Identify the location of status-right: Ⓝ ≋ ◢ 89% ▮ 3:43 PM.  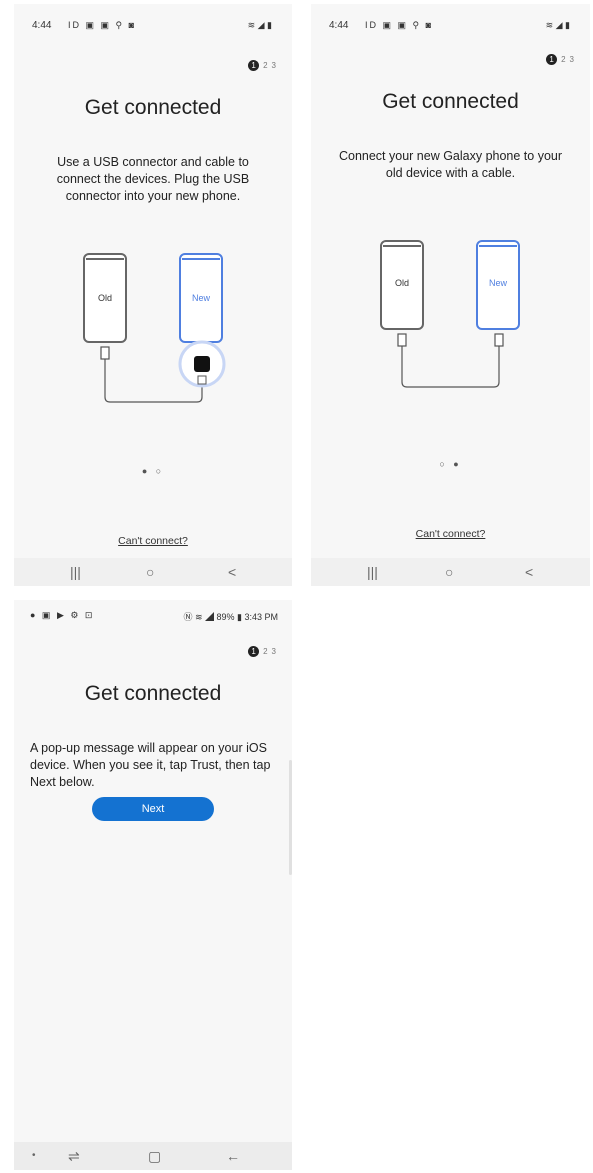
(230, 617).